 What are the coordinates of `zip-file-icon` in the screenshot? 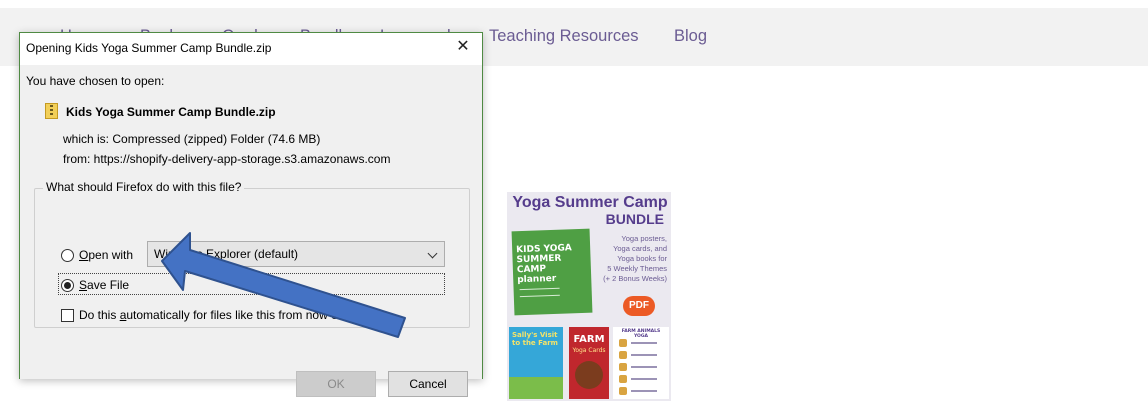 It's located at (51, 111).